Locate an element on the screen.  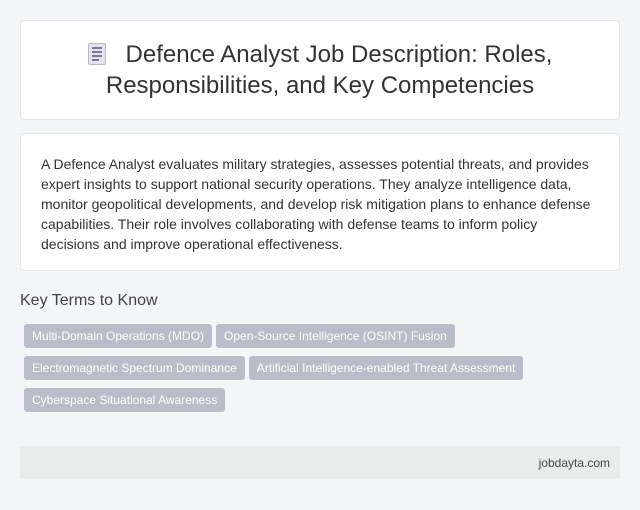
key-term-tag: Cyberspace Situational Awareness is located at coordinates (125, 400).